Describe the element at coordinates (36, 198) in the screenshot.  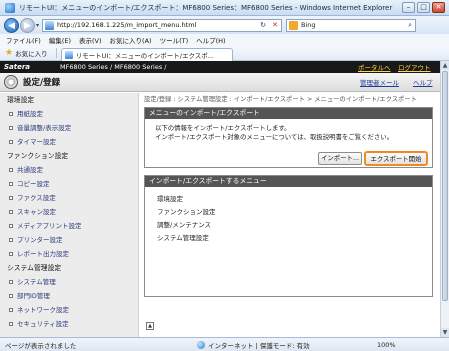
I see `sidebar-item-label: ファクス設定` at that location.